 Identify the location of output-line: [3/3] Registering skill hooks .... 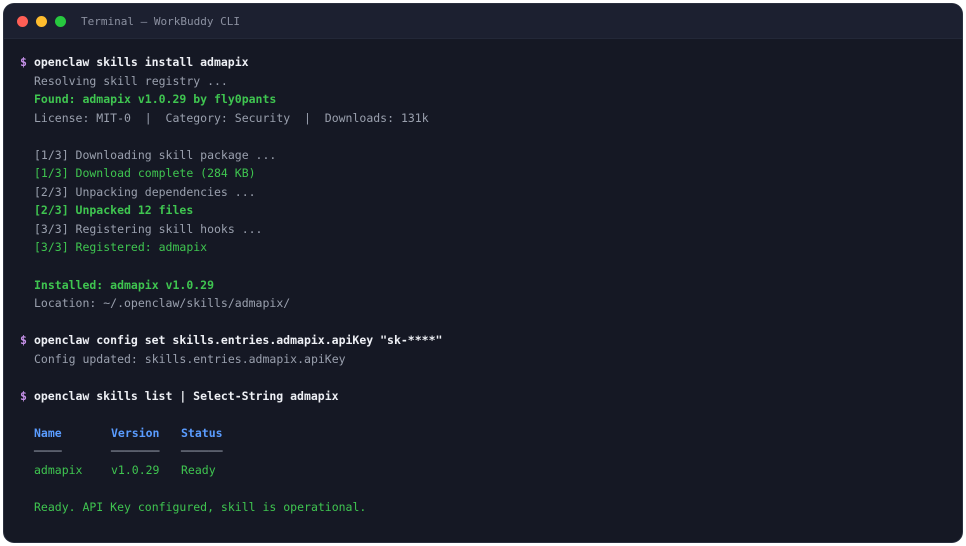
(148, 228).